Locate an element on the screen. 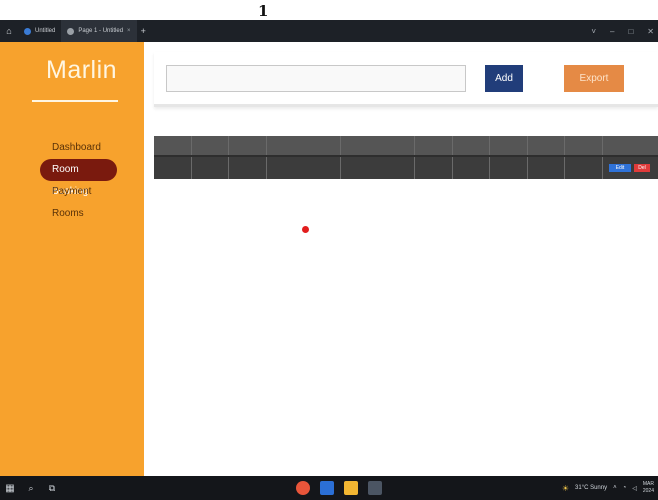  browser-tab-page: Page 1 - Untitled × is located at coordinates (99, 31).